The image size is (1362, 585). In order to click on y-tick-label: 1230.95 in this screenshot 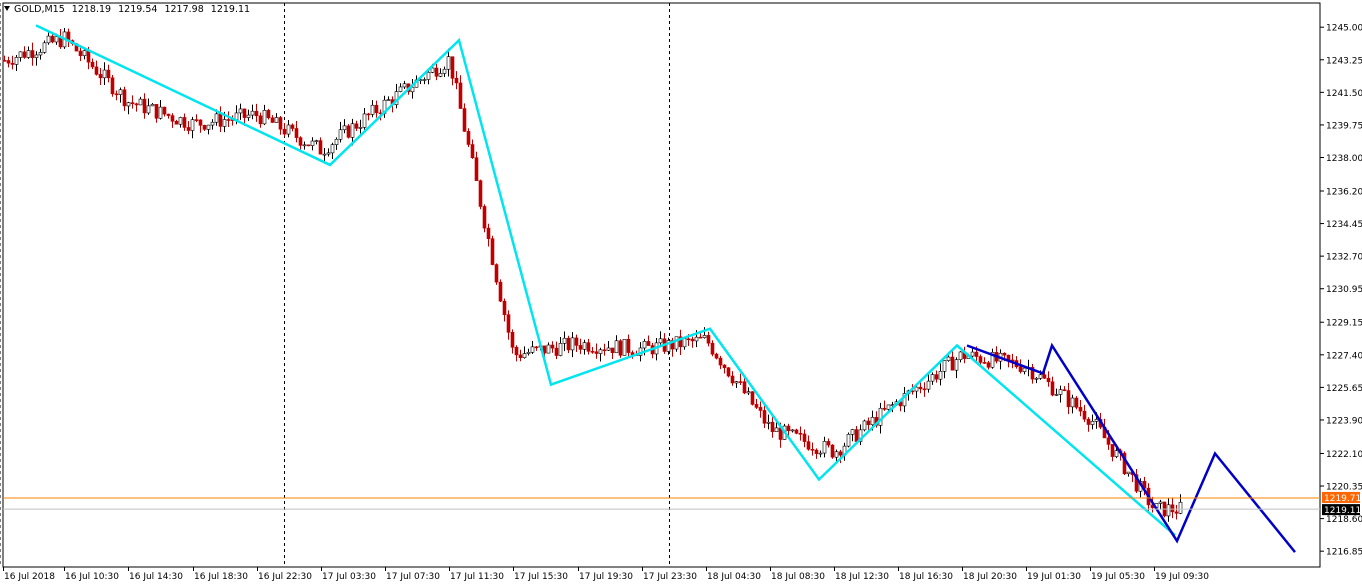, I will do `click(1344, 290)`.